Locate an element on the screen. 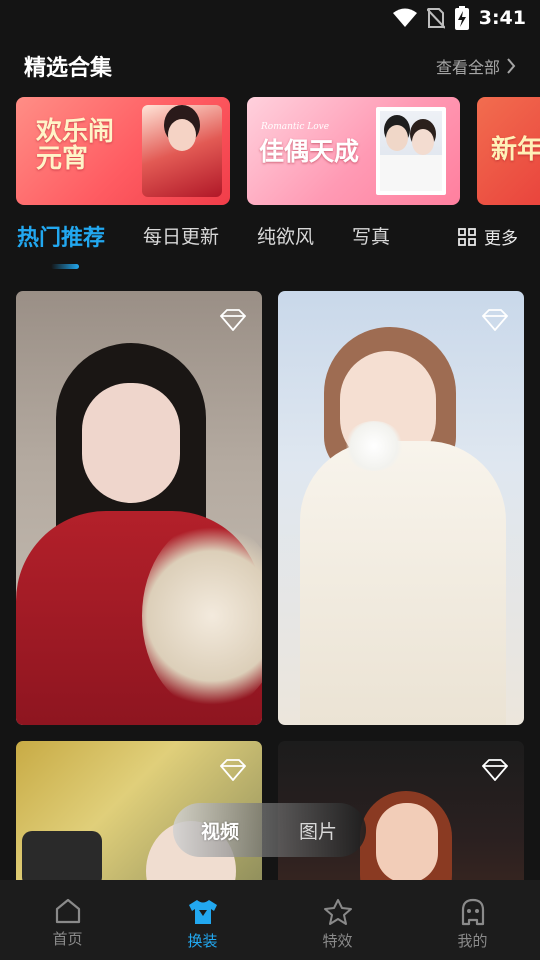 The height and width of the screenshot is (960, 540). nav-effects: 特效 is located at coordinates (337, 920).